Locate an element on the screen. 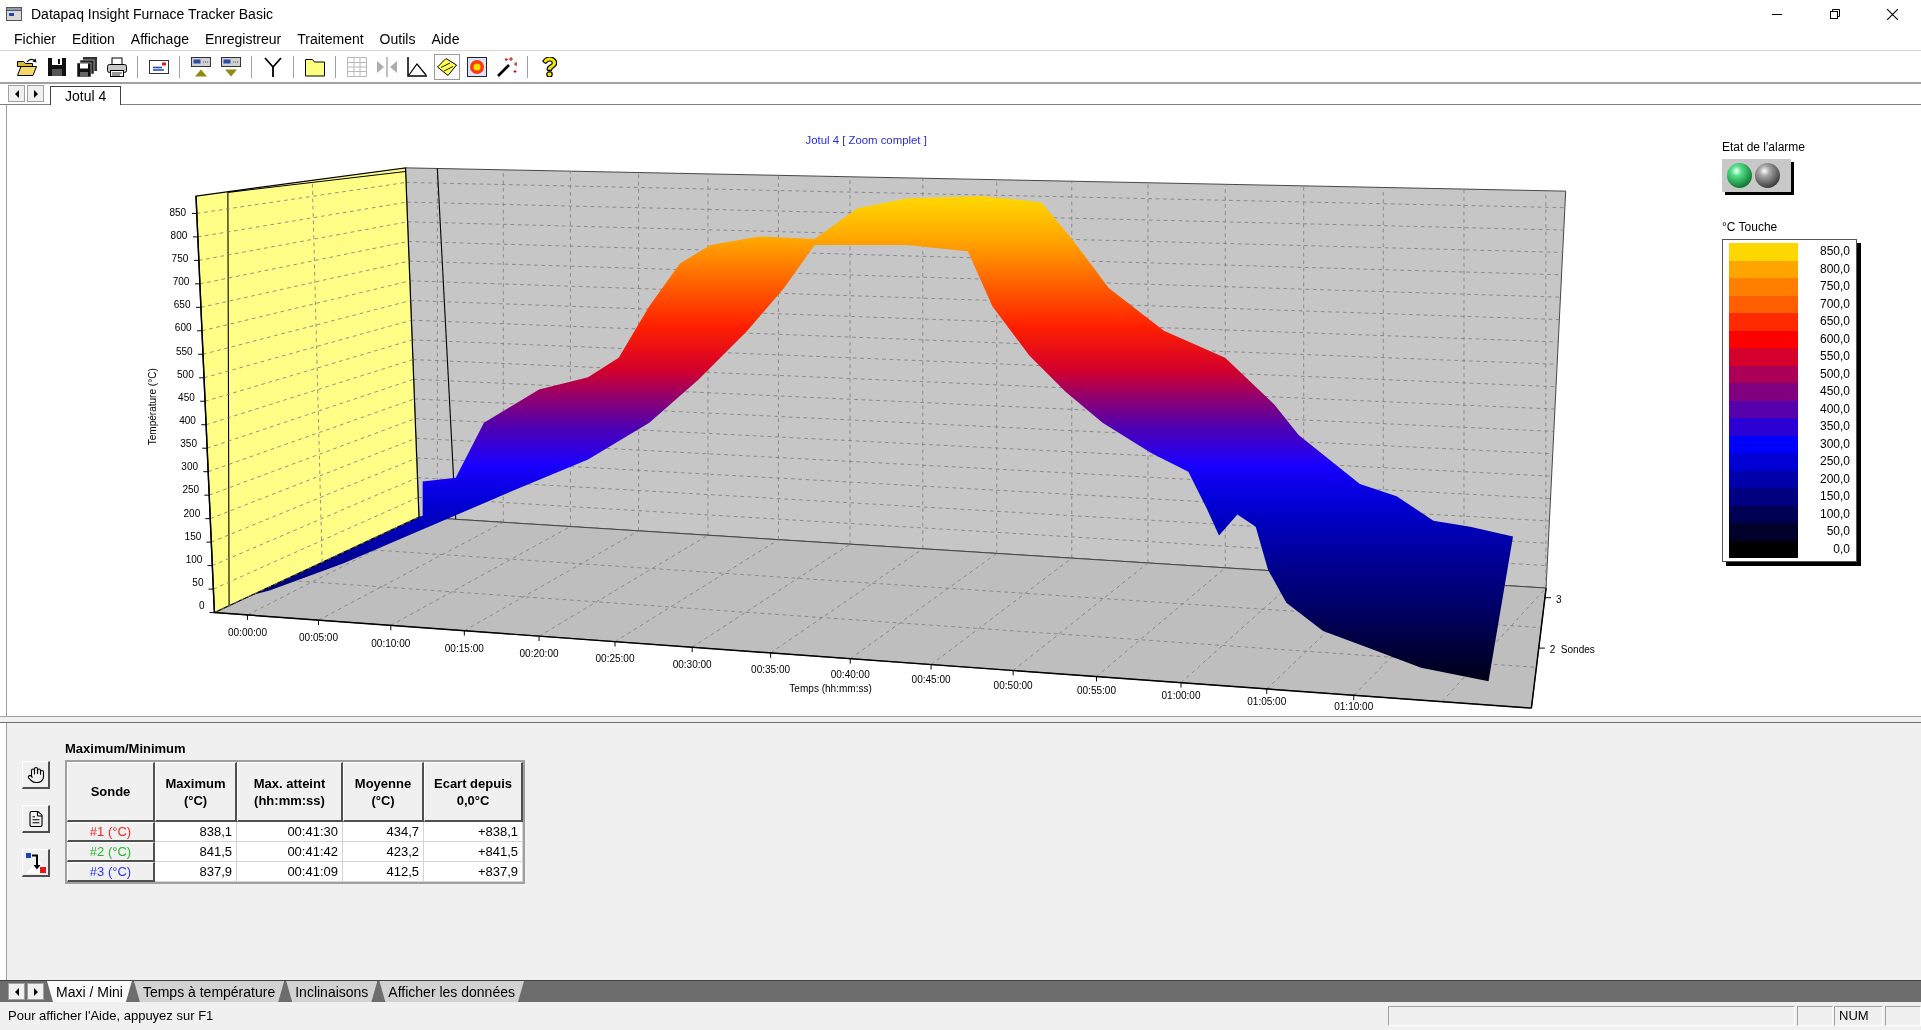 This screenshot has width=1921, height=1030. y-tick-label: 150 is located at coordinates (193, 536).